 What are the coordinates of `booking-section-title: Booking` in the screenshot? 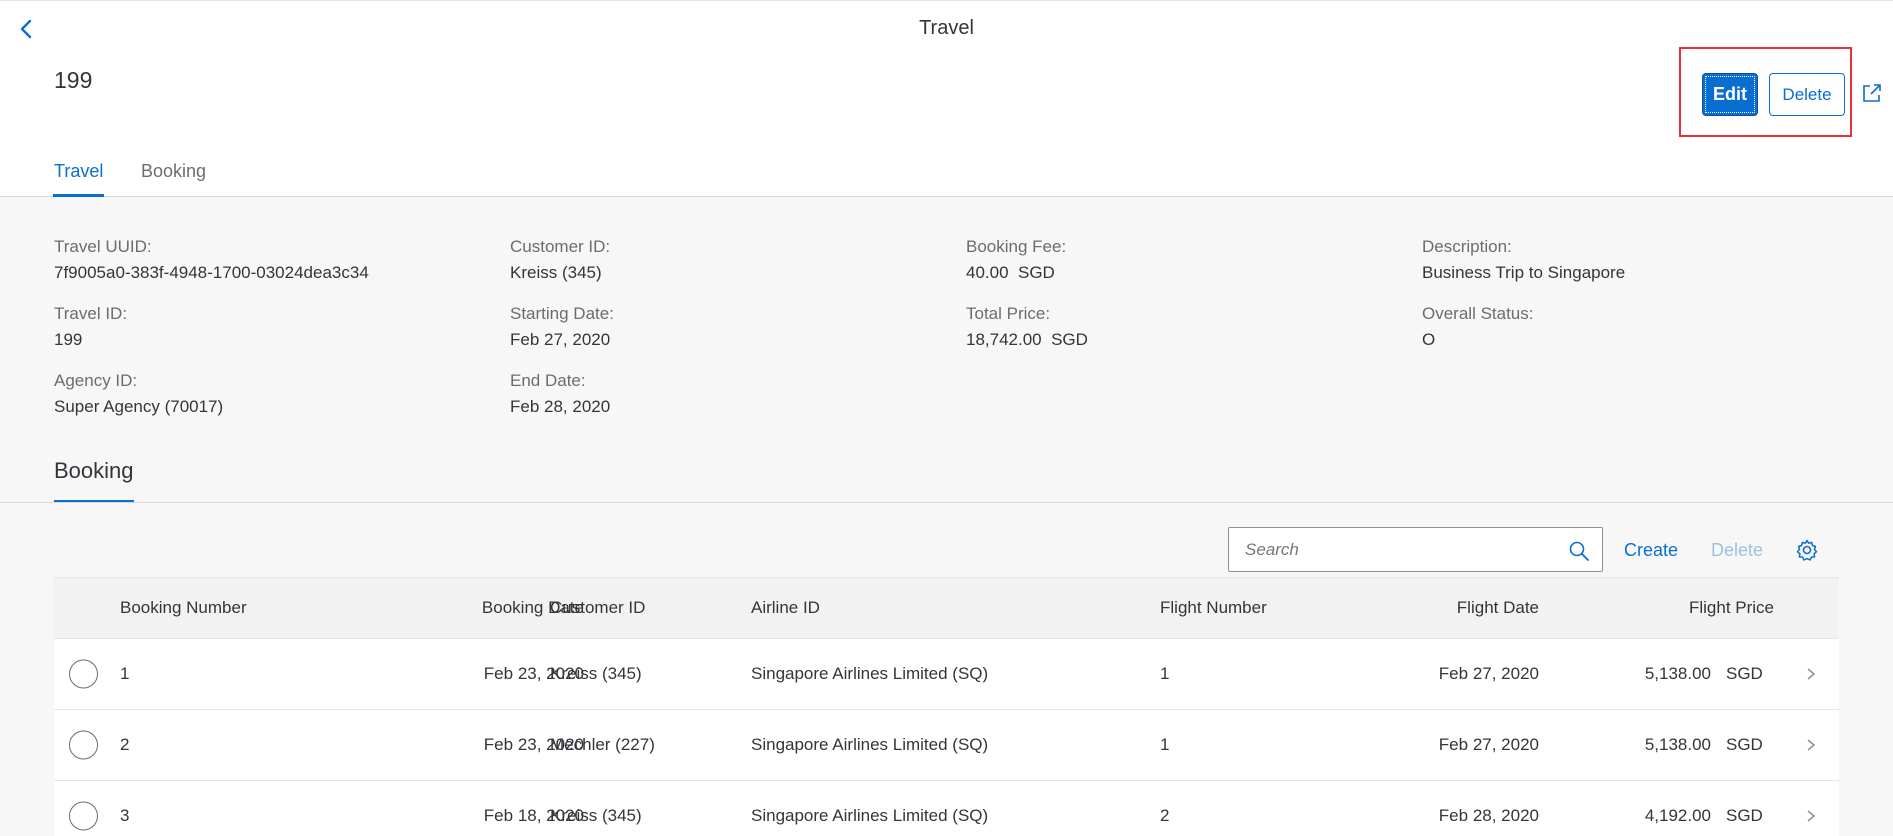 It's located at (94, 470).